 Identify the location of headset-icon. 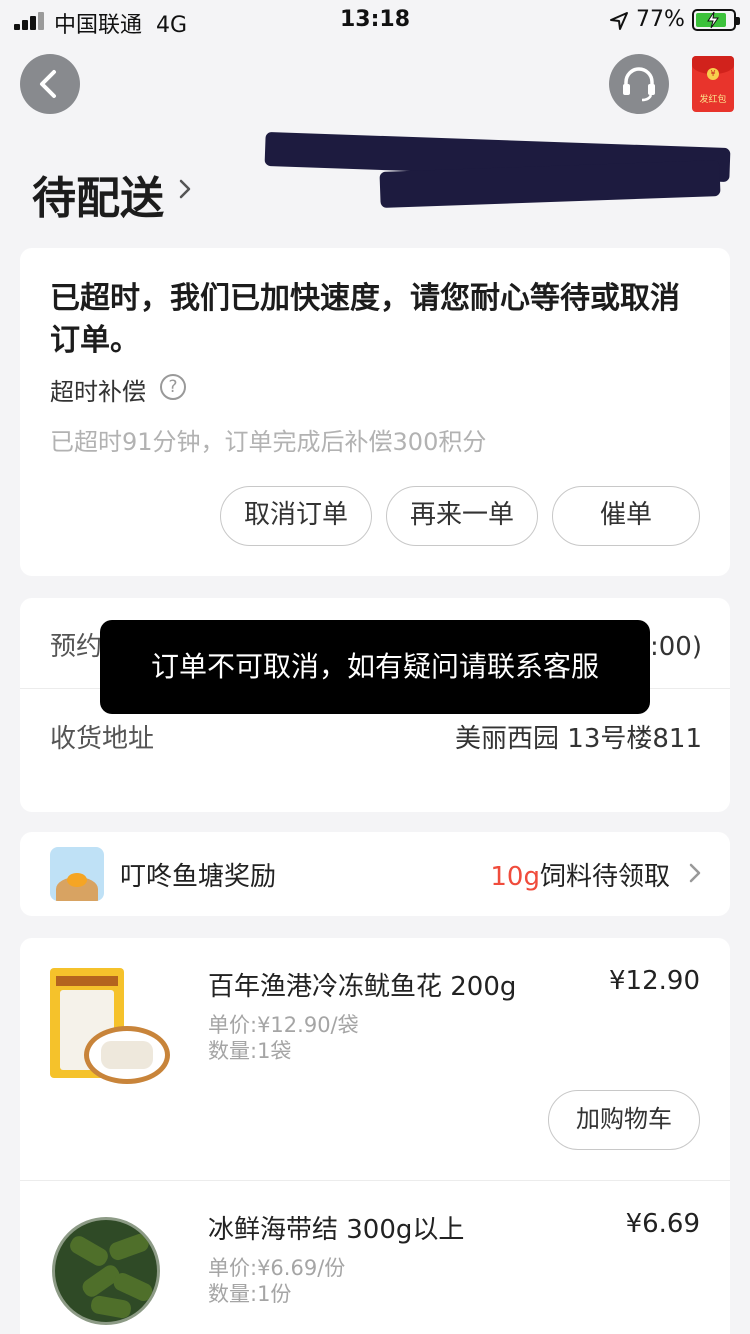
(639, 84).